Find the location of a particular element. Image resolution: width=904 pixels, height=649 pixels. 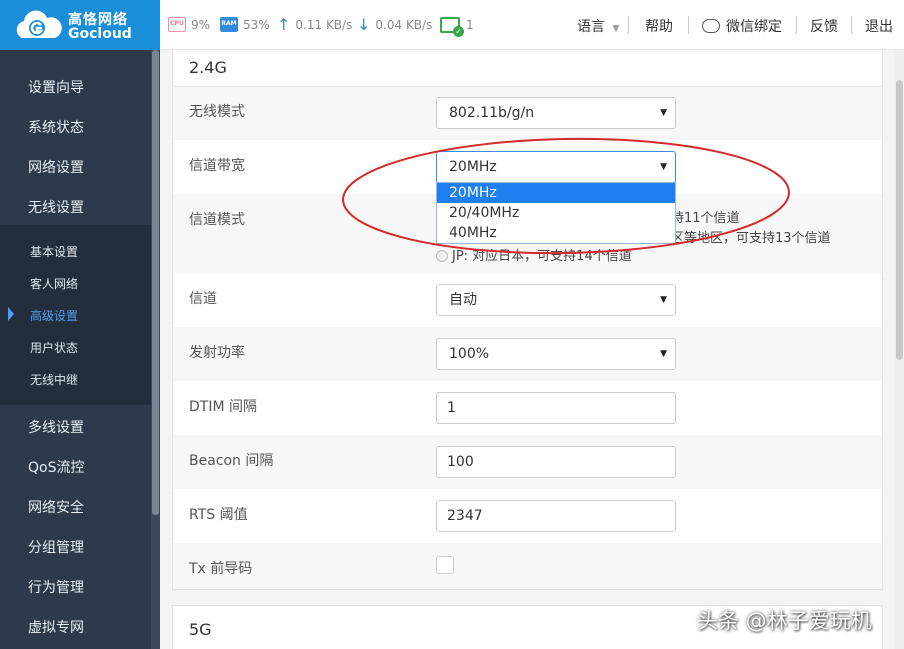

wireless-mode-label: 无线模式 is located at coordinates (217, 112).